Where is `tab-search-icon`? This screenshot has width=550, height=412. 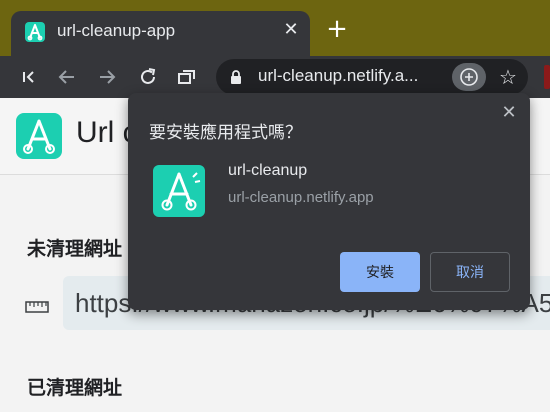 tab-search-icon is located at coordinates (187, 77).